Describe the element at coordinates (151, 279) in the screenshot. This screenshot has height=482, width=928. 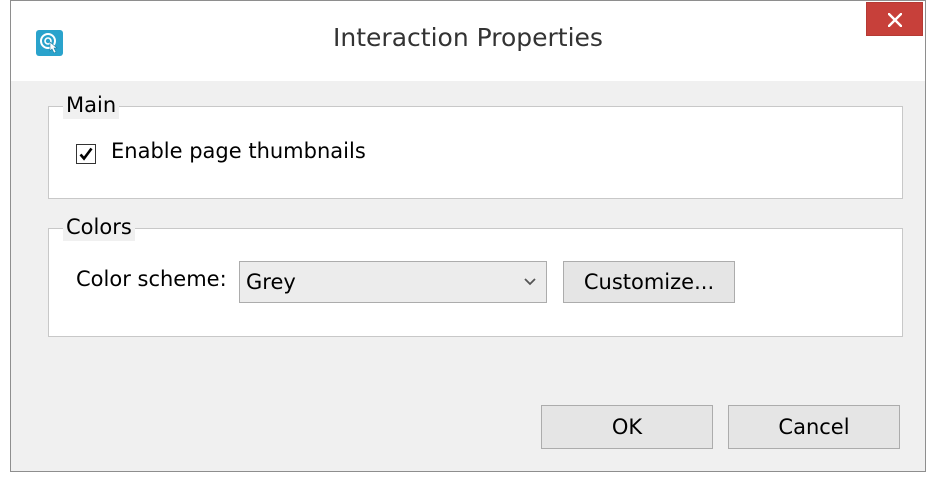
I see `color-scheme-label: Color scheme:` at that location.